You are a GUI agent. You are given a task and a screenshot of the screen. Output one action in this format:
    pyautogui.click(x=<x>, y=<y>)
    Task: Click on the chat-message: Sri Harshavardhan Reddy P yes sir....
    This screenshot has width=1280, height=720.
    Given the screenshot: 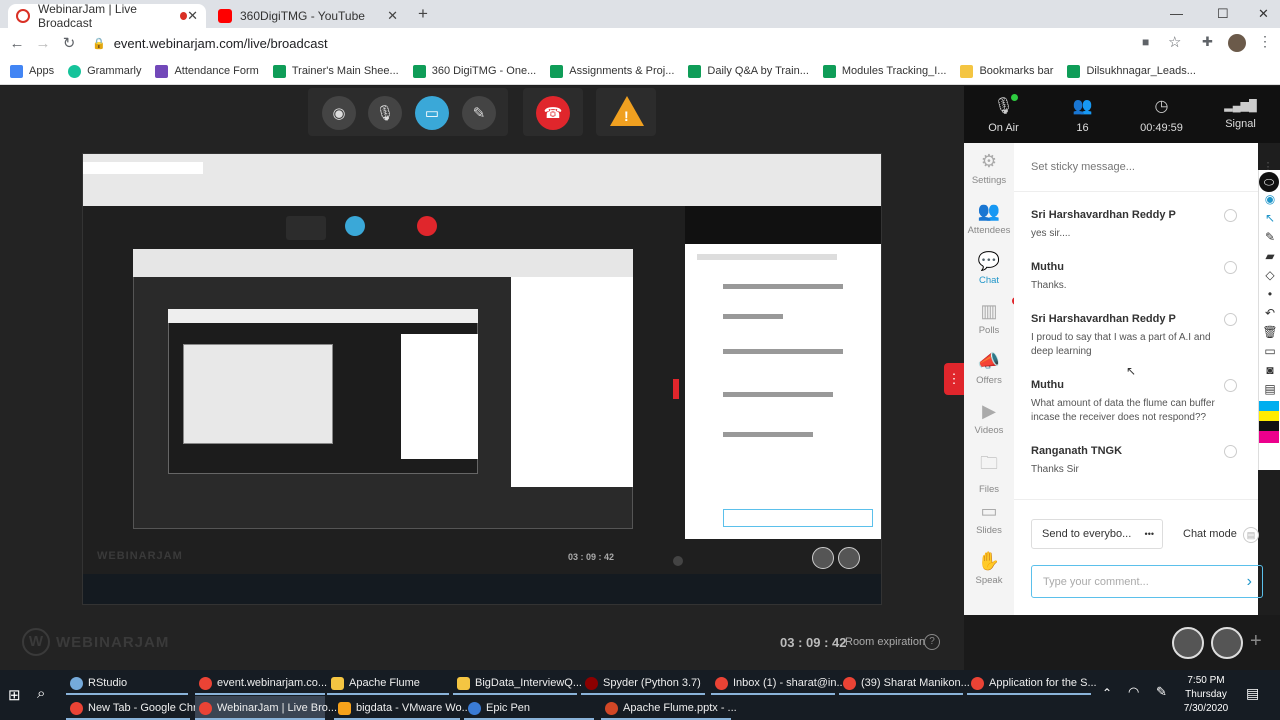 What is the action you would take?
    pyautogui.click(x=1131, y=225)
    